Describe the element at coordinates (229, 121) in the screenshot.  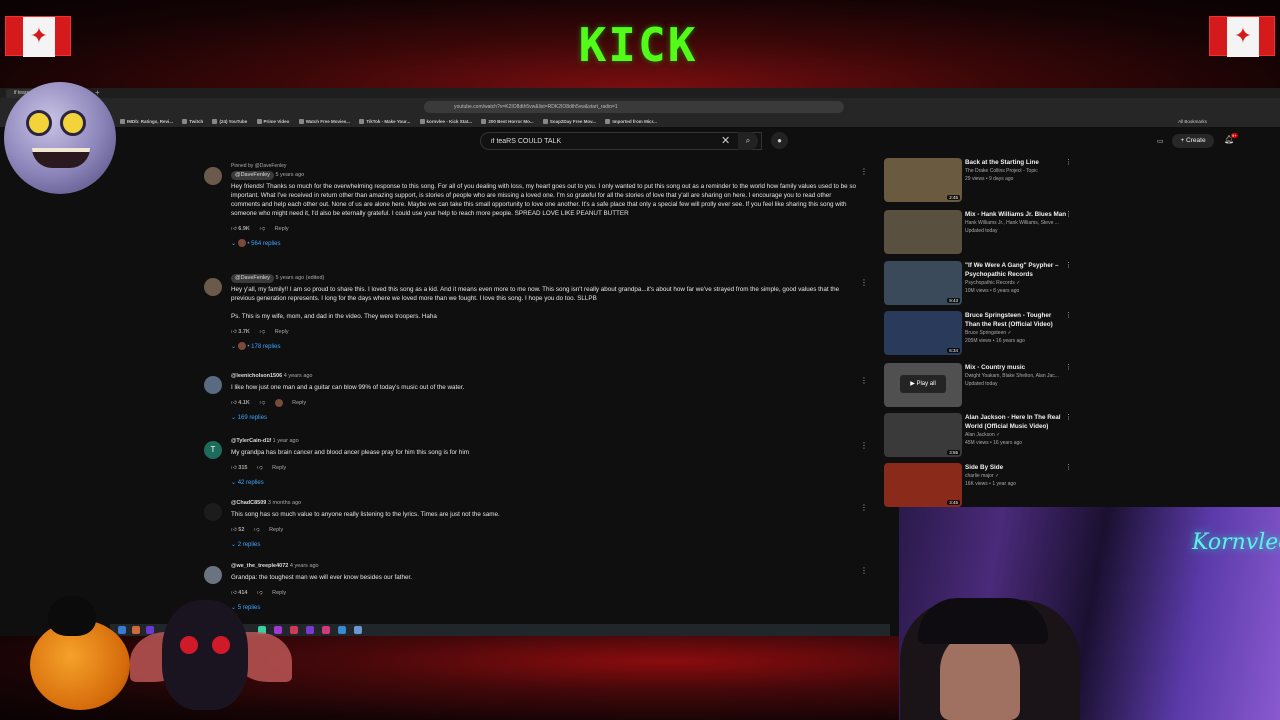
I see `bookmark-item: (24) YouTube` at that location.